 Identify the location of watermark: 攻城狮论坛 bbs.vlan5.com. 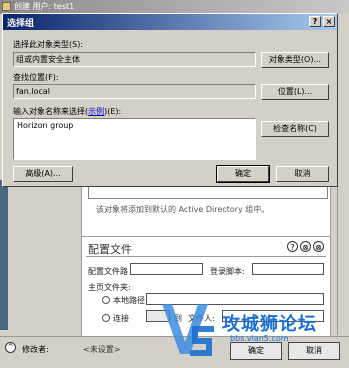
(253, 329).